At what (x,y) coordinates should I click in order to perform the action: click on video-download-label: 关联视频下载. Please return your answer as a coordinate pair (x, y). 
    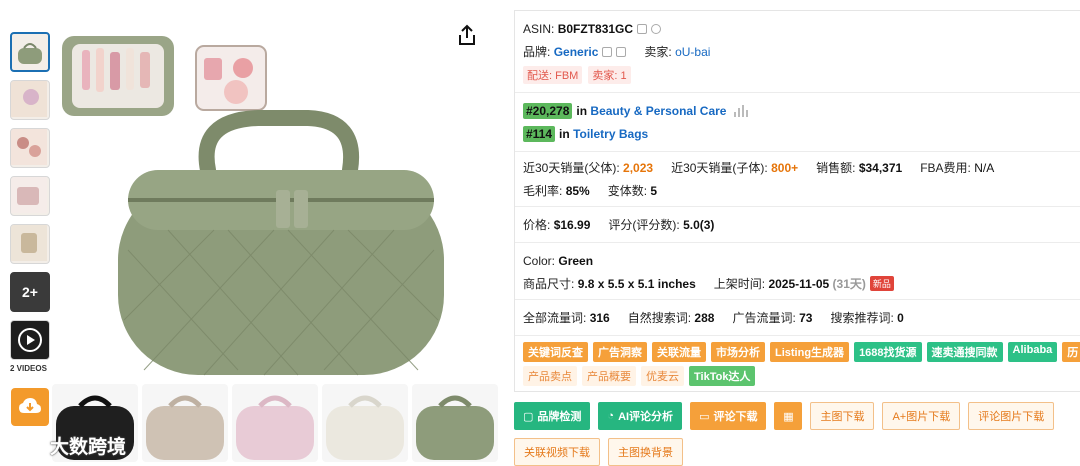
    Looking at the image, I should click on (557, 453).